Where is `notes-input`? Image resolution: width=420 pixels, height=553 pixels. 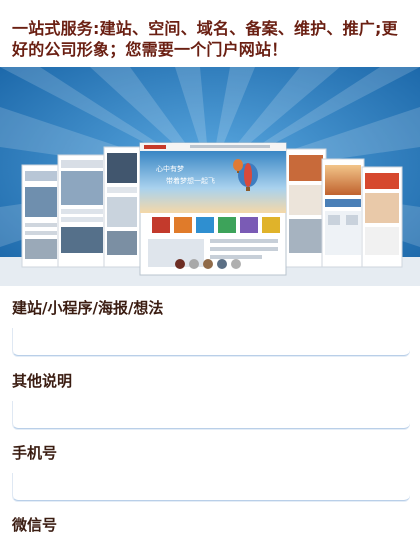 notes-input is located at coordinates (211, 415).